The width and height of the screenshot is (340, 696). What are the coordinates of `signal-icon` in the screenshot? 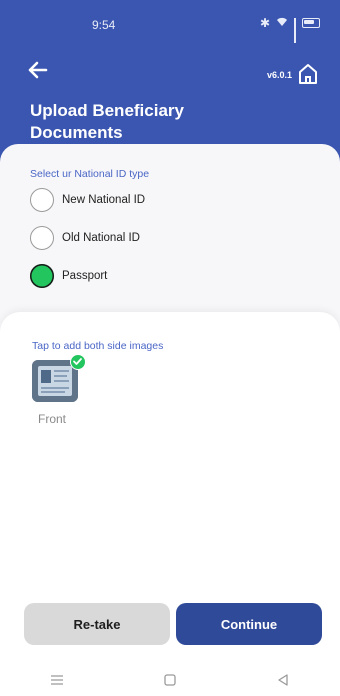 It's located at (295, 30).